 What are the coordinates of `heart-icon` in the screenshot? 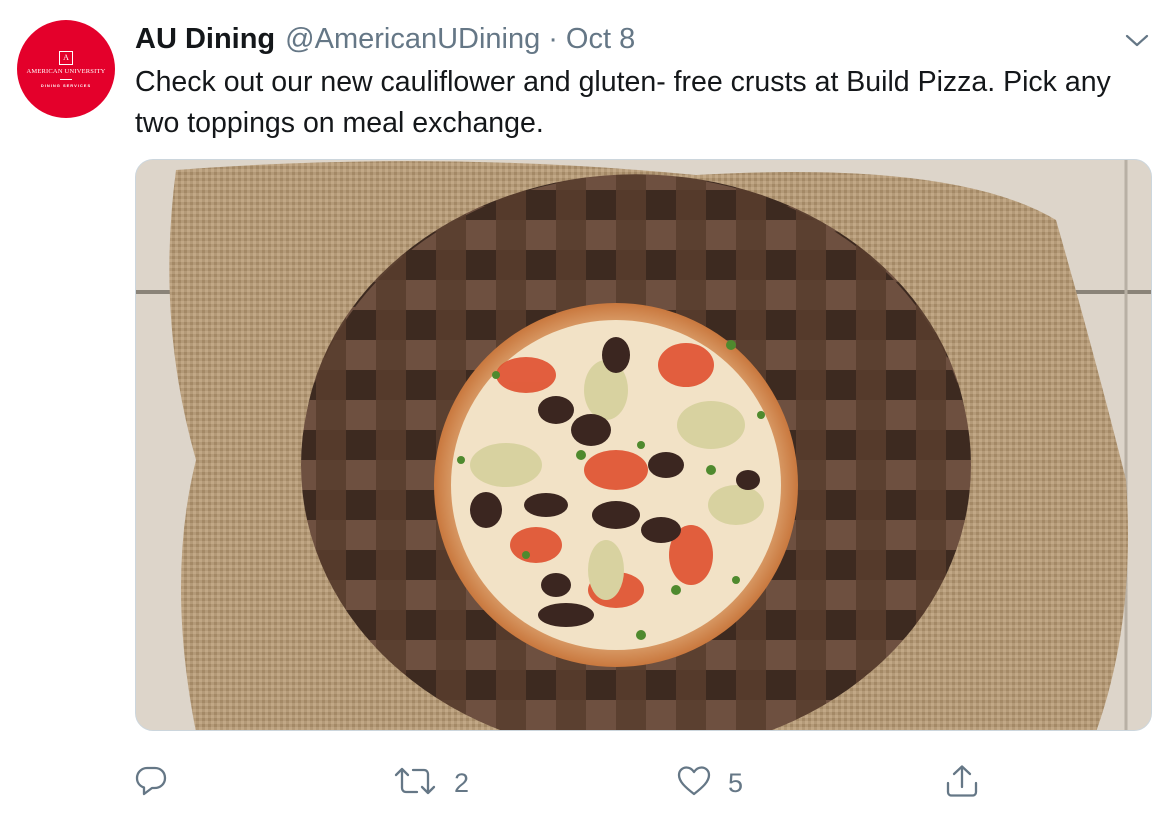 It's located at (694, 783).